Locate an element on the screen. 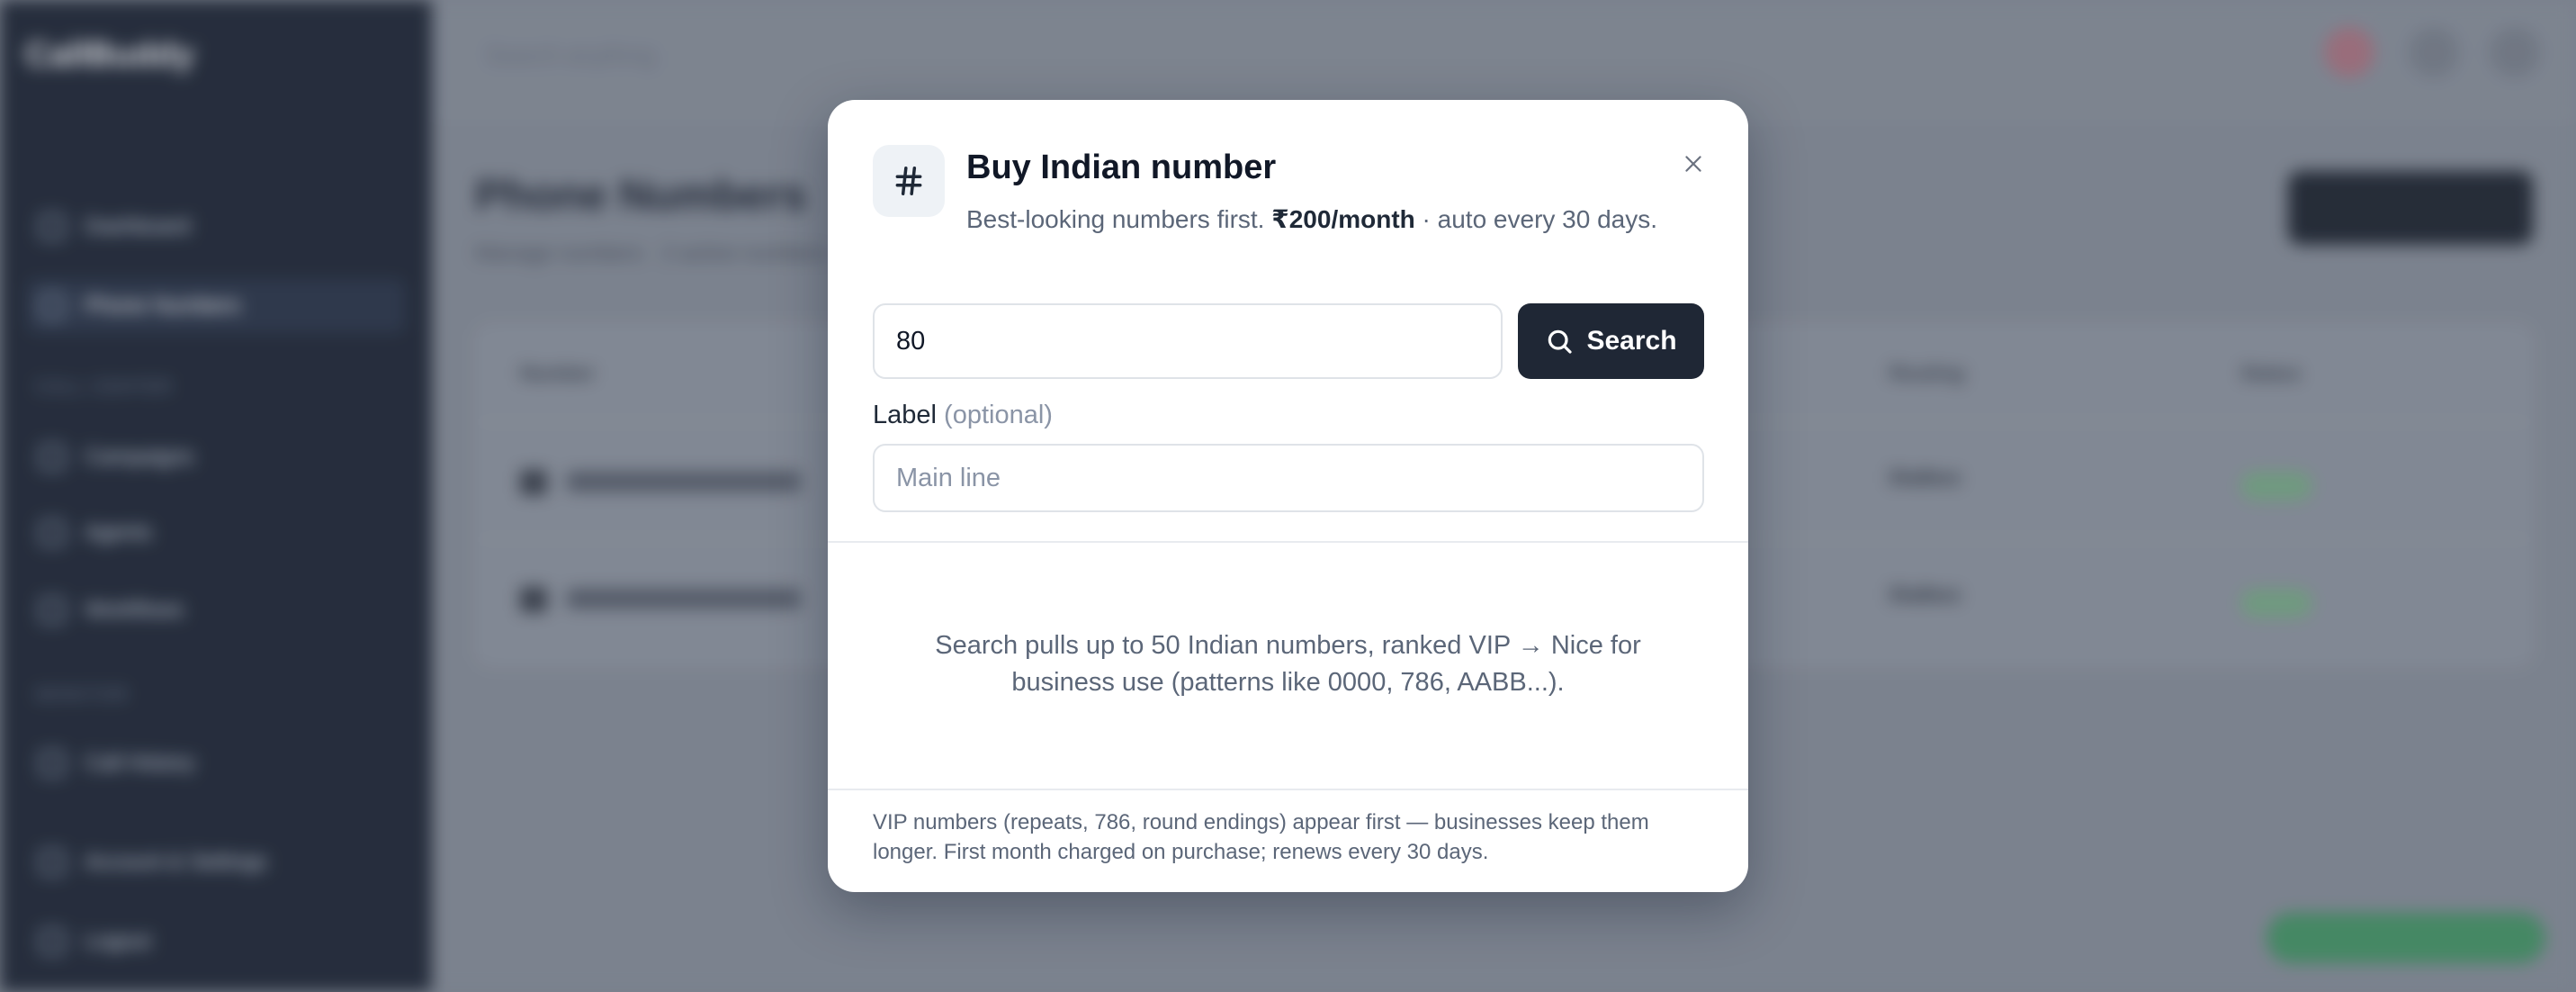  search-button-label: Search is located at coordinates (1632, 341).